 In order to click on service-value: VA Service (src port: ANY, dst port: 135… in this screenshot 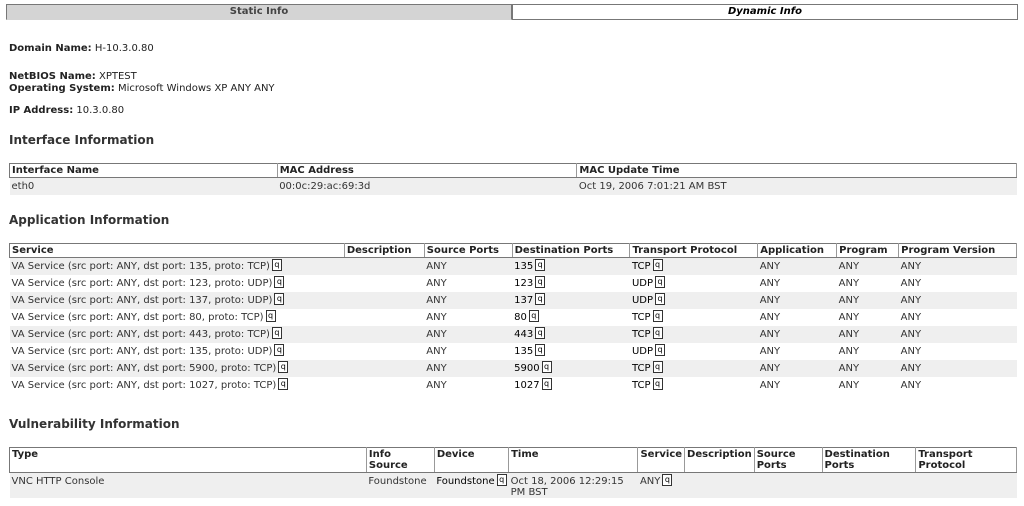, I will do `click(140, 266)`.